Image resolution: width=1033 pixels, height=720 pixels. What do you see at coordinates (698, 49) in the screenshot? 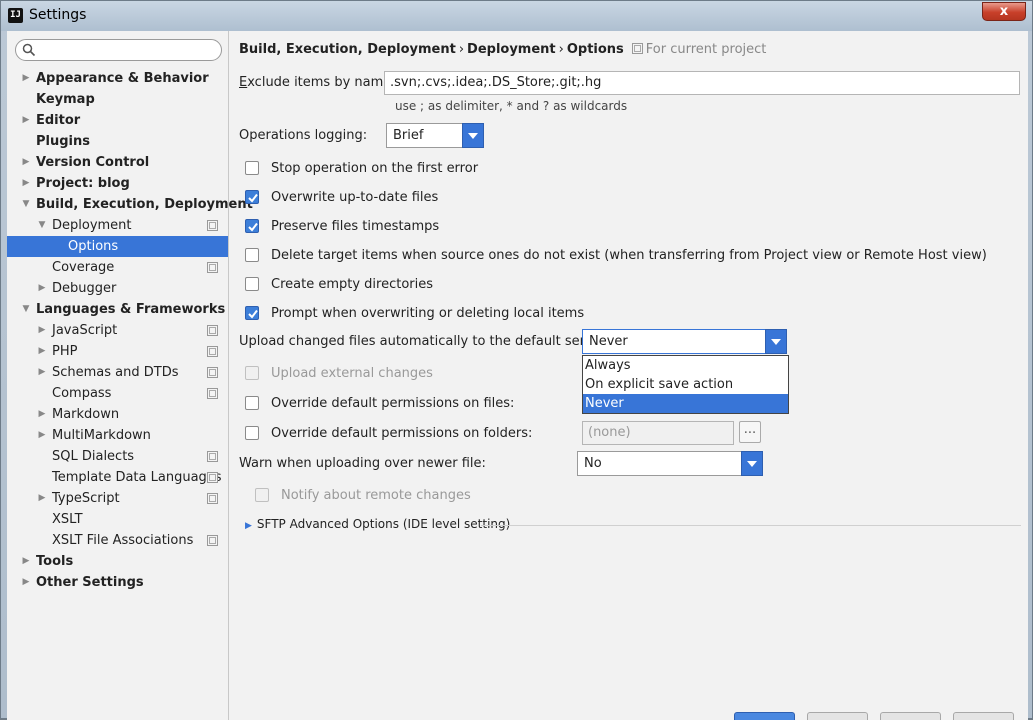
I see `project-scope-note: For current project` at bounding box center [698, 49].